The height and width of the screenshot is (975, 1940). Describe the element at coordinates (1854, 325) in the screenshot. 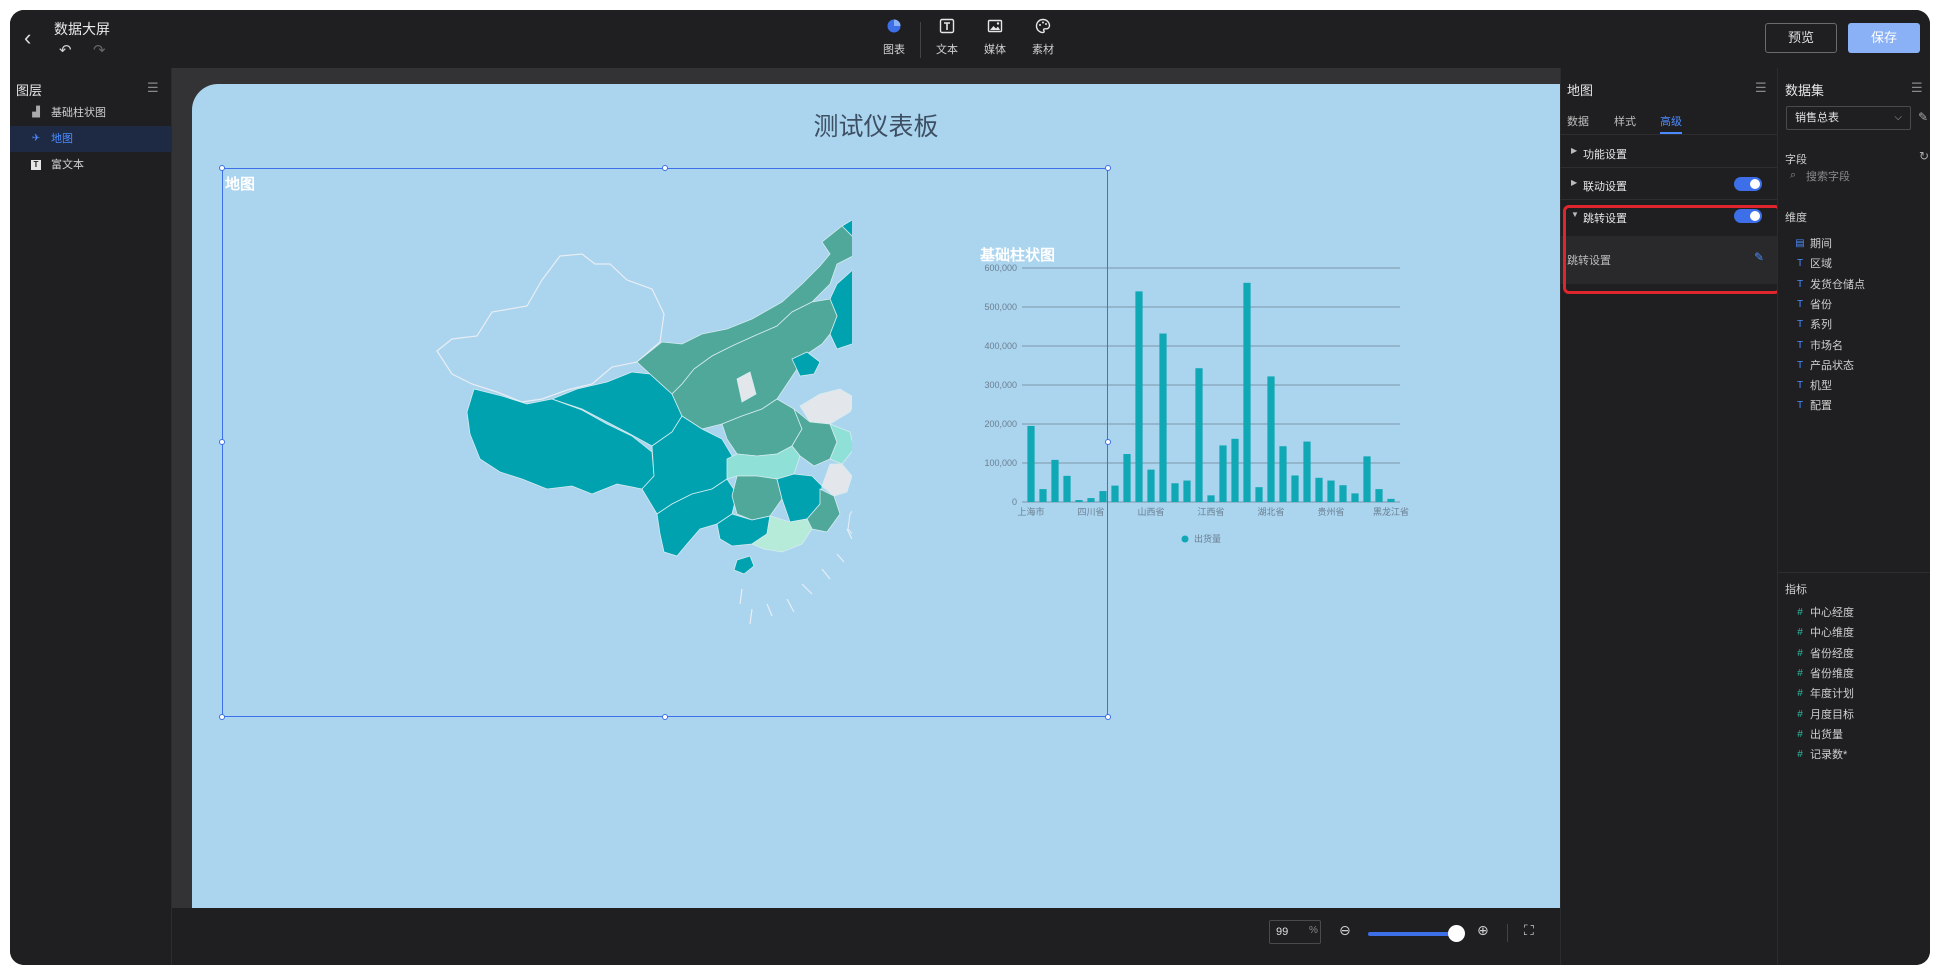

I see `dimension-field: T 系列` at that location.